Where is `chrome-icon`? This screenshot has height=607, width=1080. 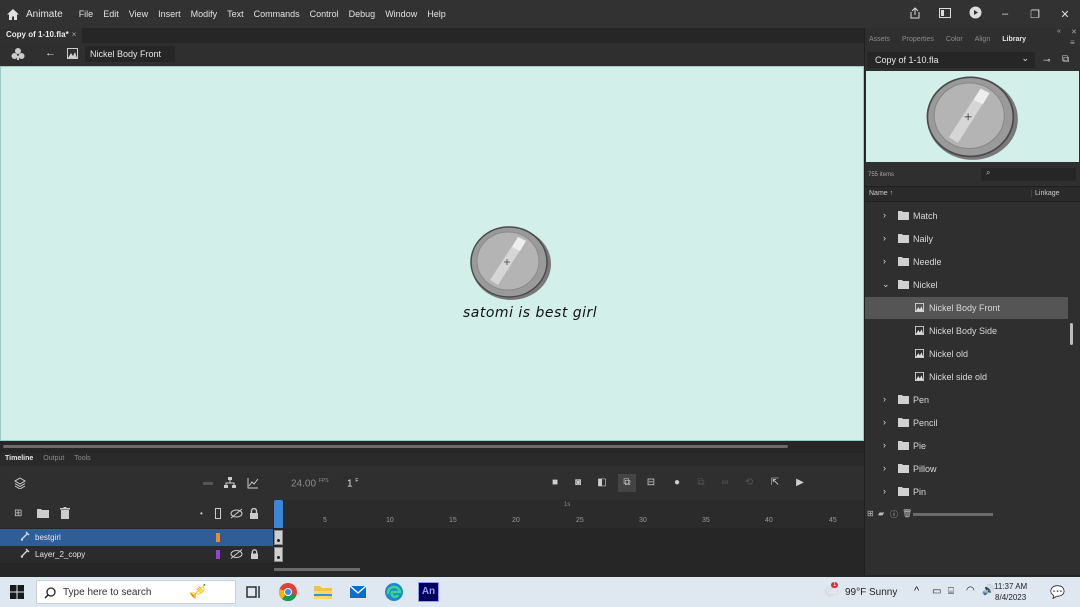
chrome-icon is located at coordinates (288, 592).